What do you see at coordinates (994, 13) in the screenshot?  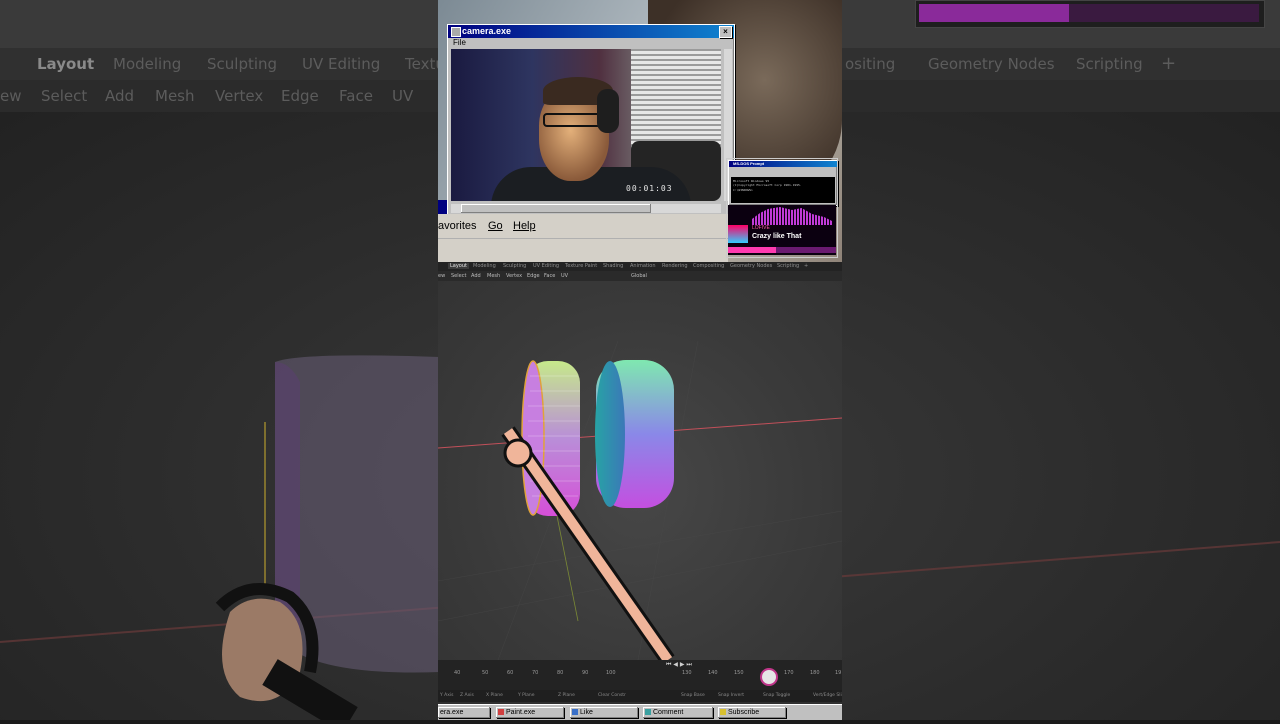 I see `bg-bar-fill` at bounding box center [994, 13].